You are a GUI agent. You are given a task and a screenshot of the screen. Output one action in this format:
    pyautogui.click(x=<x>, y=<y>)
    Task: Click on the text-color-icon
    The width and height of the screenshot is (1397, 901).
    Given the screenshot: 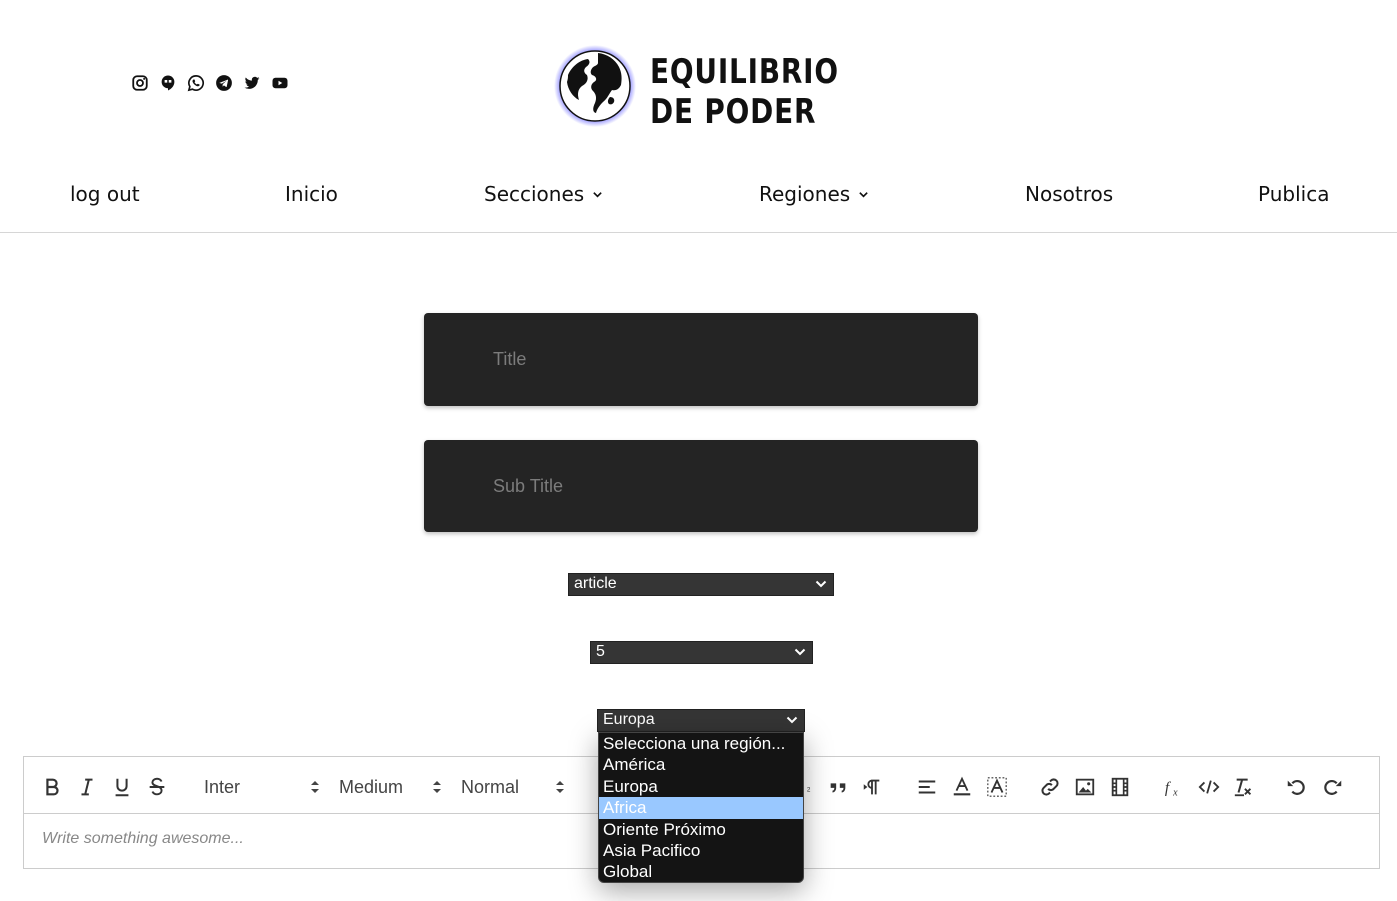 What is the action you would take?
    pyautogui.click(x=962, y=786)
    